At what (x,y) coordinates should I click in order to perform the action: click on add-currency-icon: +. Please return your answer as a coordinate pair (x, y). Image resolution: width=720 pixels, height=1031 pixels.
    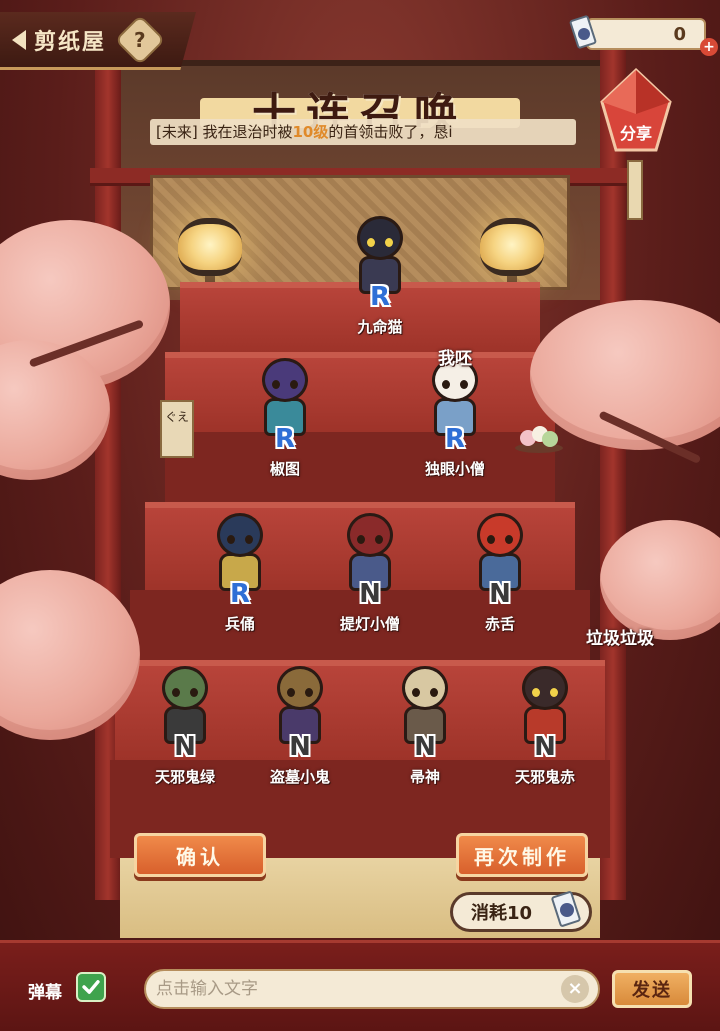
    Looking at the image, I should click on (709, 47).